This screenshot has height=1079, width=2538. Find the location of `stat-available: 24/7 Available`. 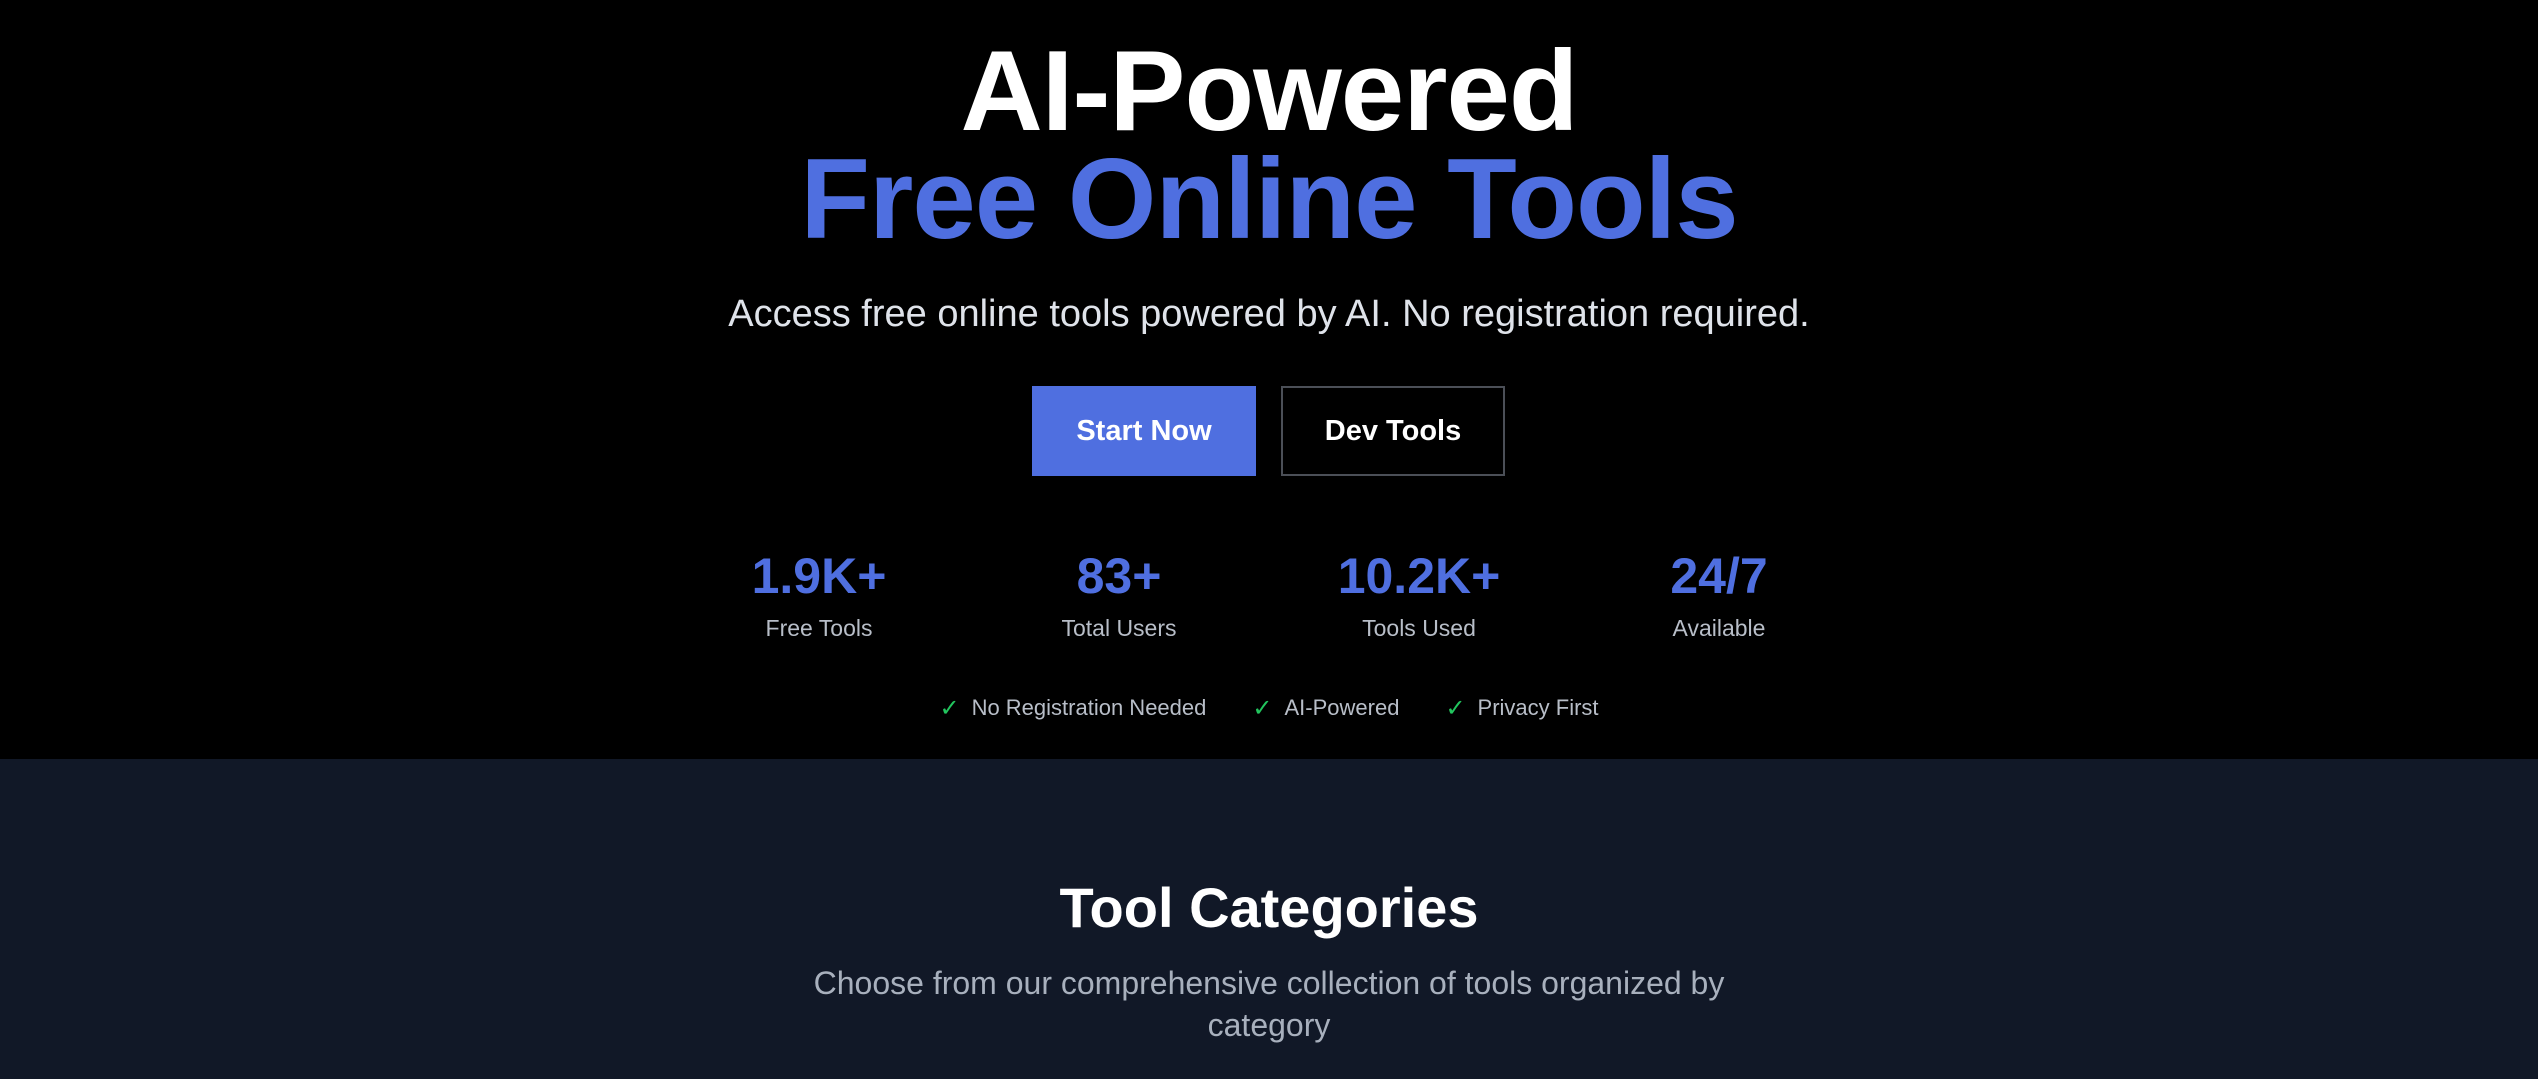

stat-available: 24/7 Available is located at coordinates (1719, 594).